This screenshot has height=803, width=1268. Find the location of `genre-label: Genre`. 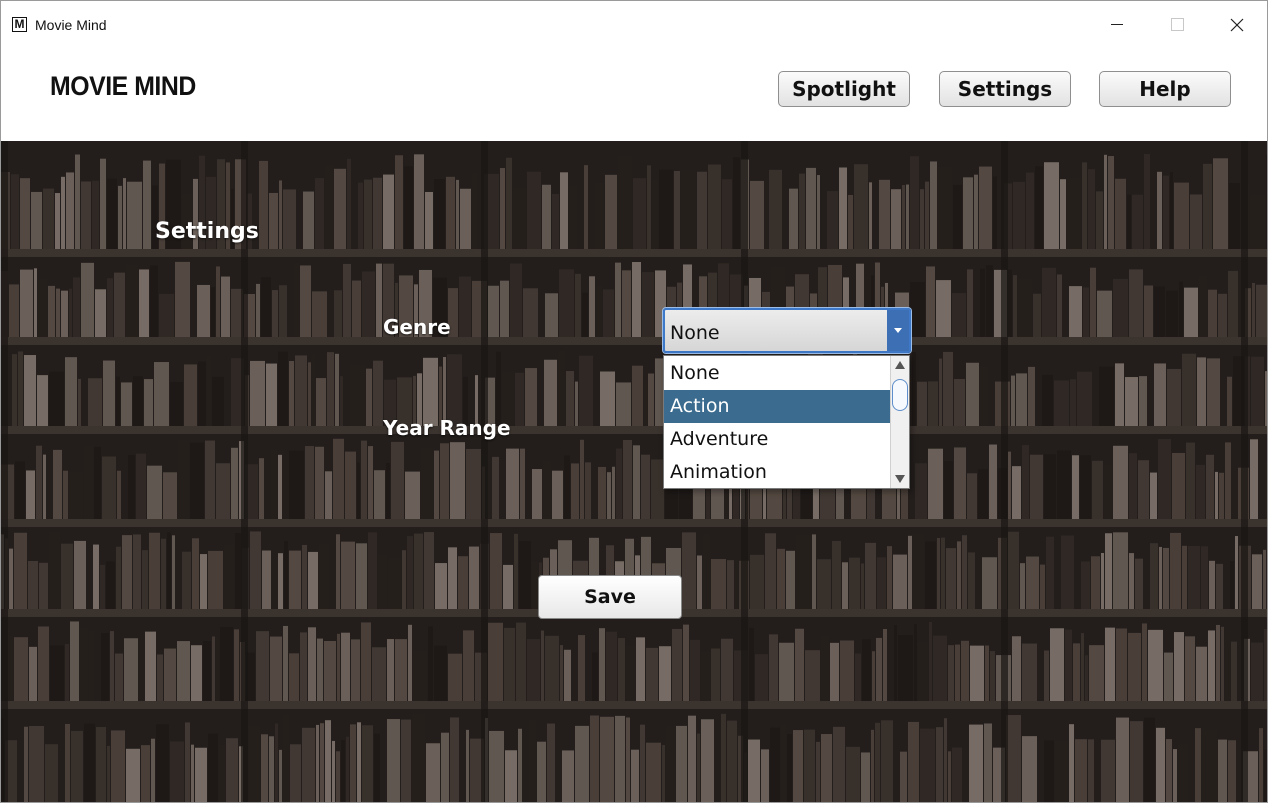

genre-label: Genre is located at coordinates (417, 327).